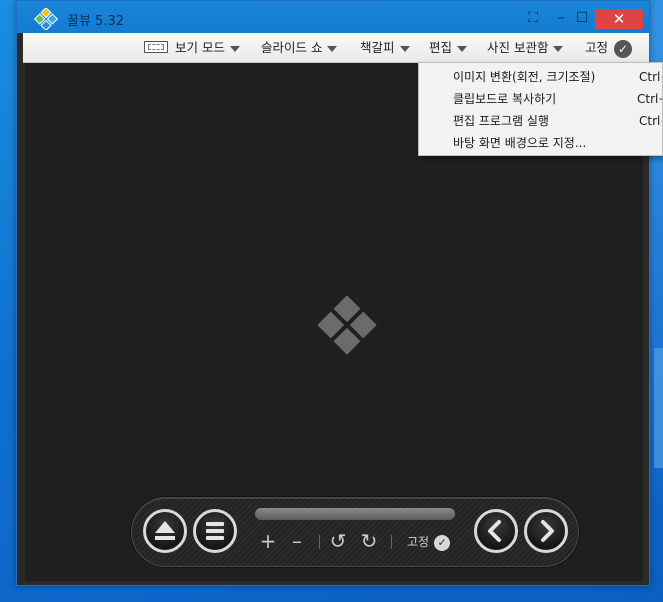  Describe the element at coordinates (501, 121) in the screenshot. I see `menu-item-label: 편집 프로그램 실행` at that location.